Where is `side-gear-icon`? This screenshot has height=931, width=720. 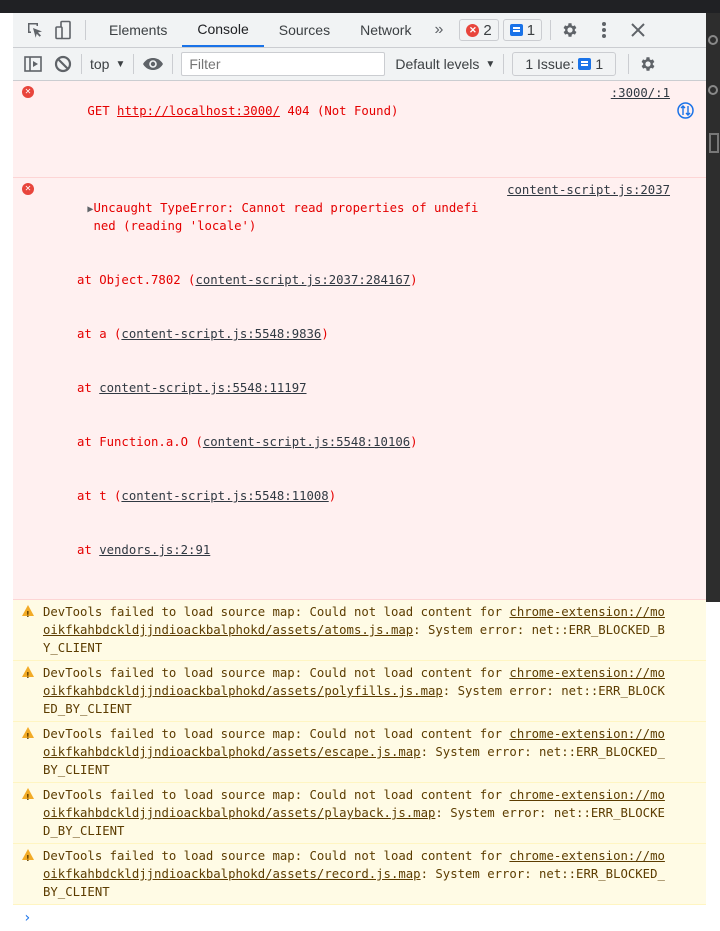
side-gear-icon is located at coordinates (713, 40).